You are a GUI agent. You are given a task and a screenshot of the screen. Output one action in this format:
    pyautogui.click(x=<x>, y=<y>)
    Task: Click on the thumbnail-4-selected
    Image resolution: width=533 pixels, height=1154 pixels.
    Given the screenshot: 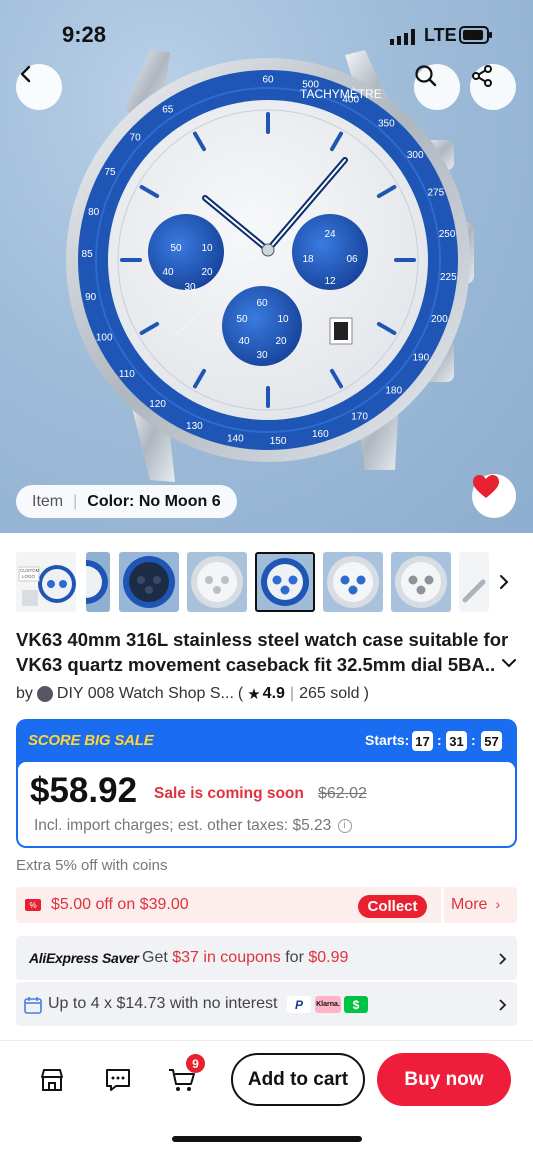 What is the action you would take?
    pyautogui.click(x=285, y=582)
    